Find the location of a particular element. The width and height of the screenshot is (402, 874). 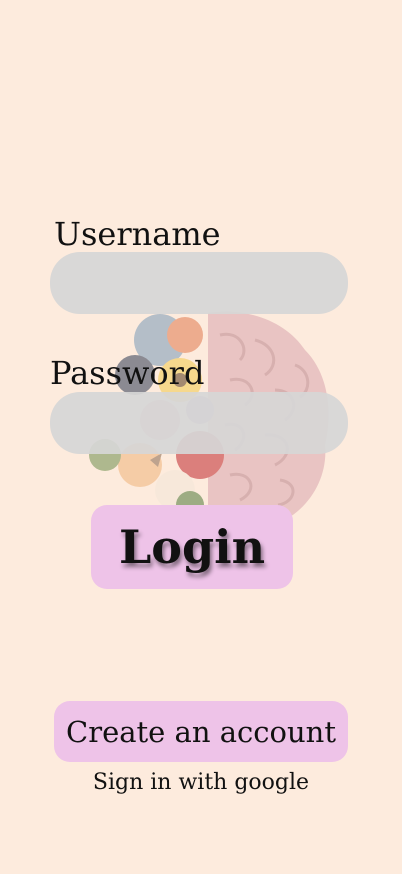

create-account-button: Create an account is located at coordinates (201, 731).